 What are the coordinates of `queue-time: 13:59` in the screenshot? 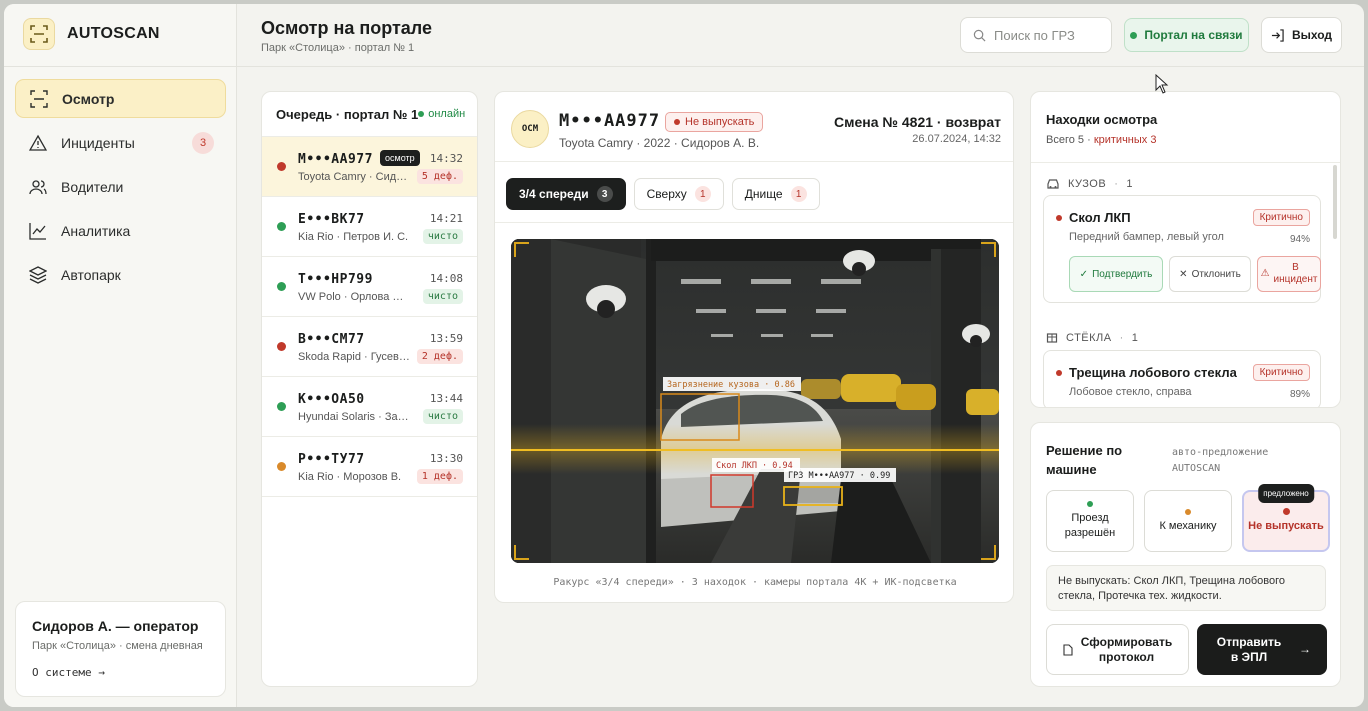 It's located at (446, 338).